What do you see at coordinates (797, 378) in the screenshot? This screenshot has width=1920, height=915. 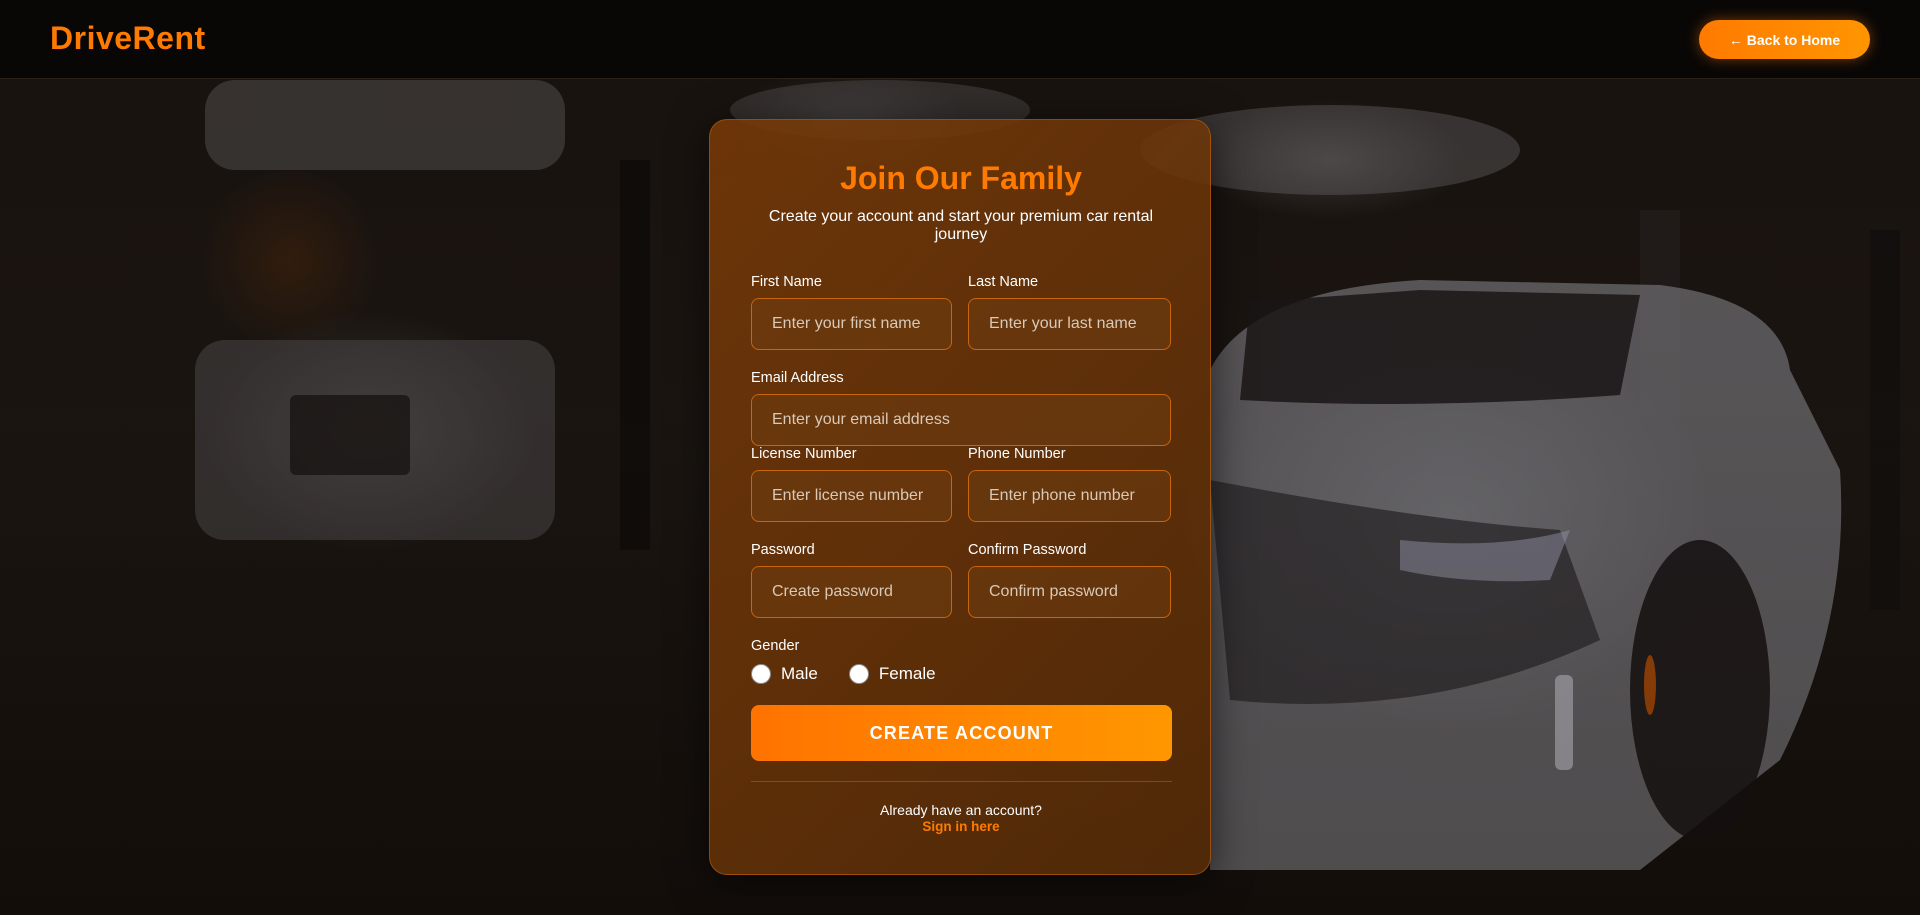 I see `email-label: Email Address` at bounding box center [797, 378].